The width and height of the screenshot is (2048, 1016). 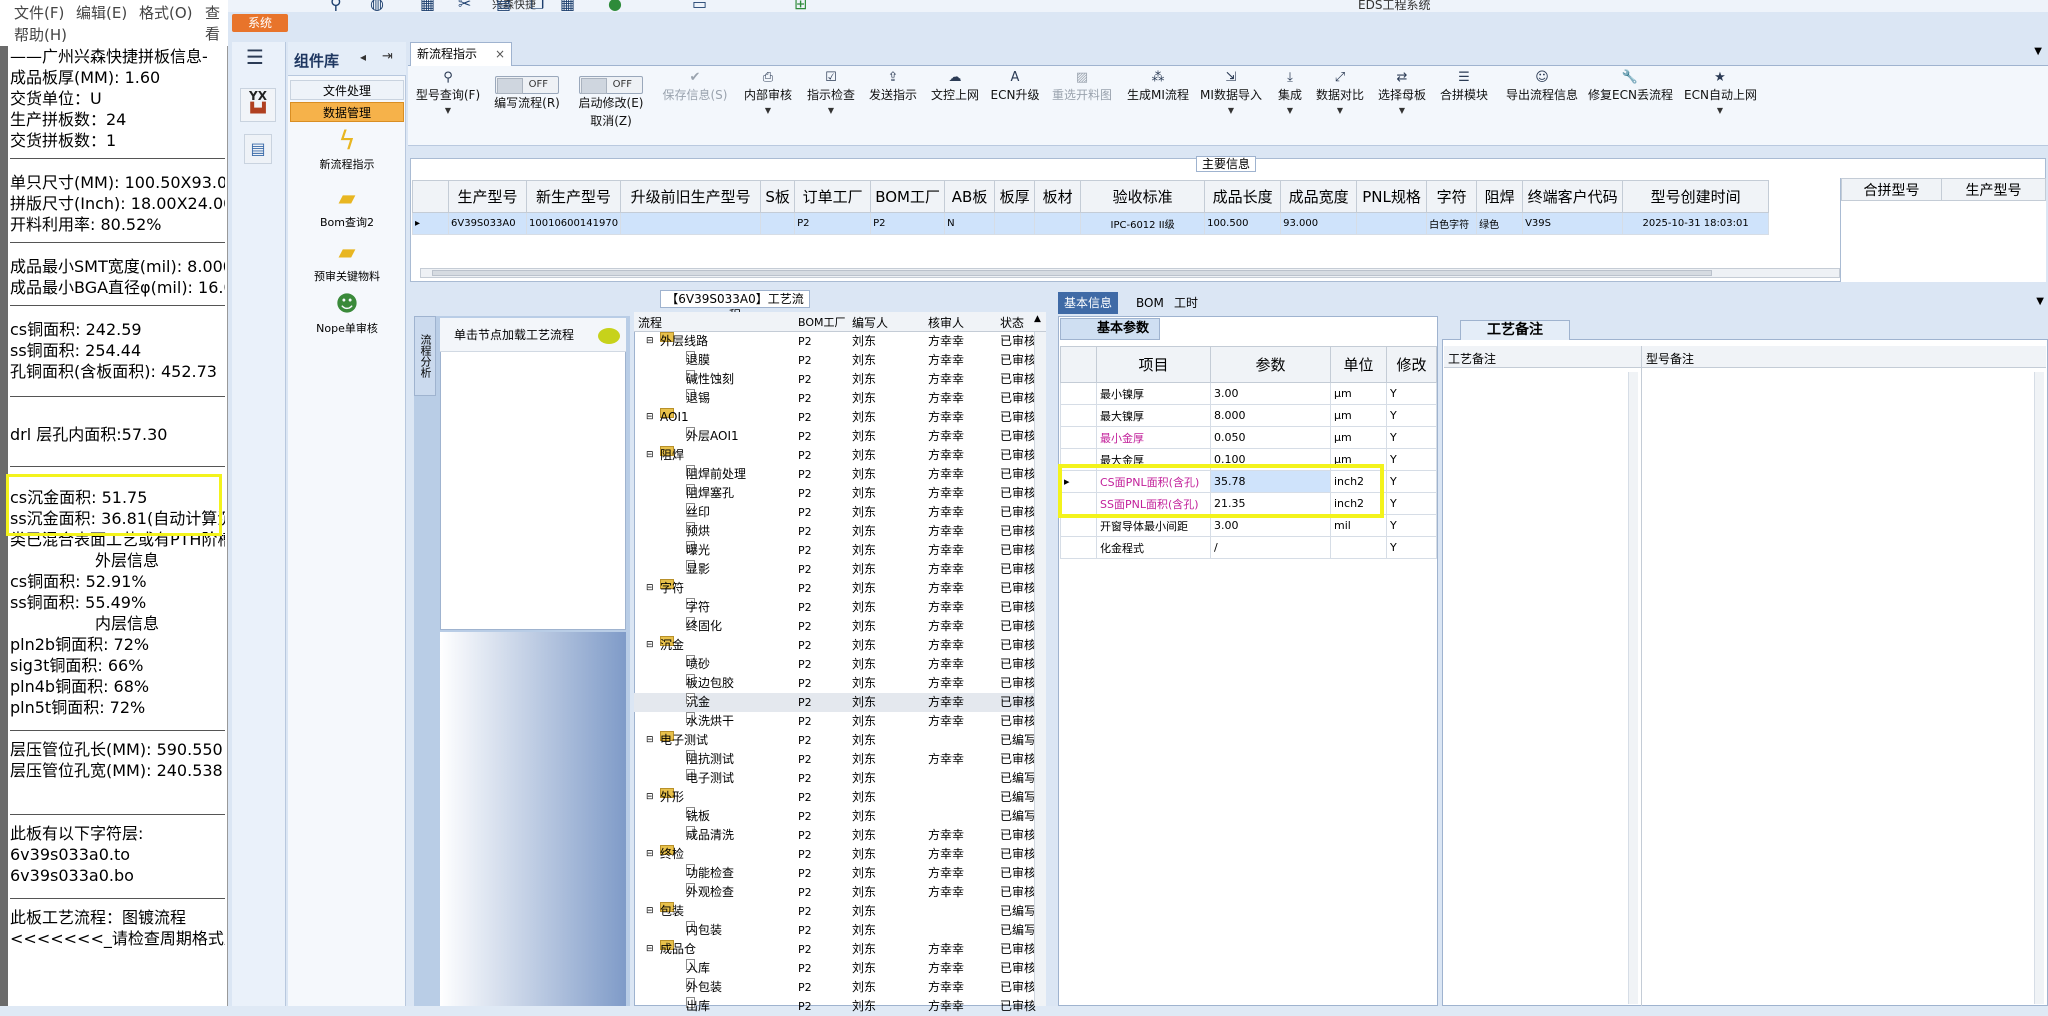 What do you see at coordinates (1270, 364) in the screenshot?
I see `col-header: 参数` at bounding box center [1270, 364].